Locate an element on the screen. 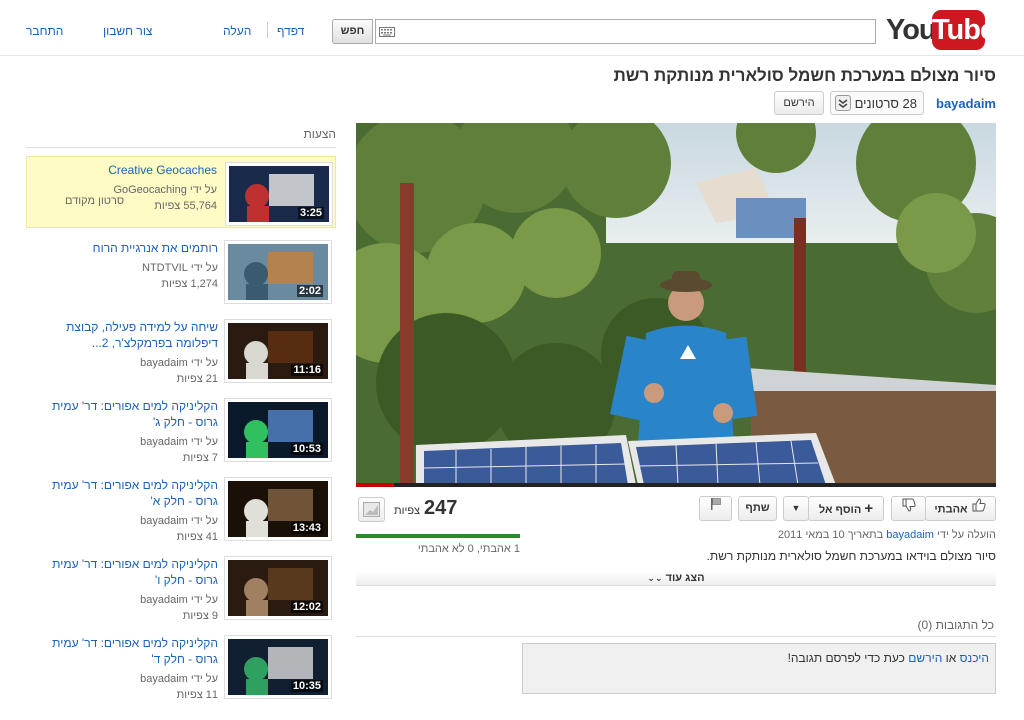 This screenshot has width=1024, height=720. dropdown-arrow-icon: ▼ is located at coordinates (796, 508).